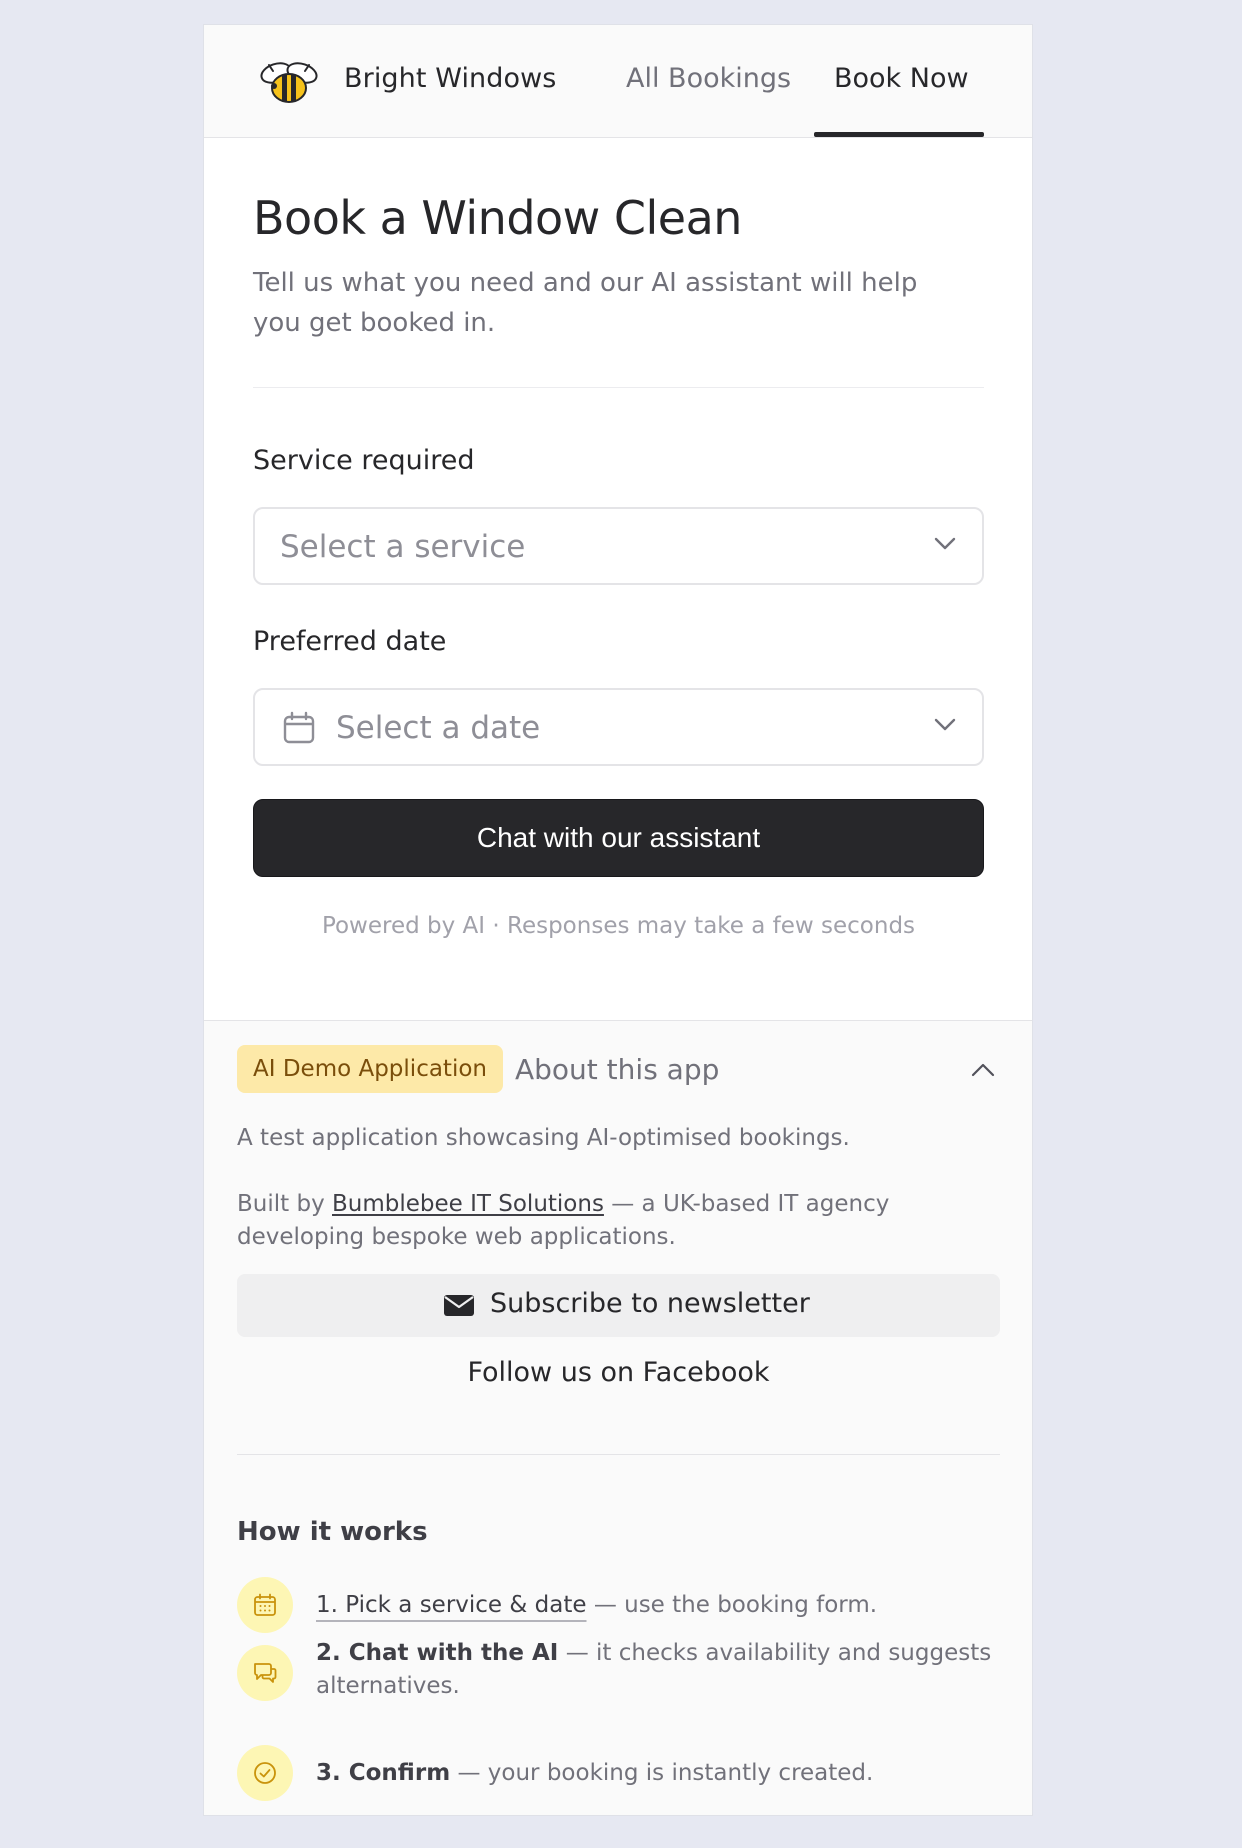 The height and width of the screenshot is (1848, 1242). Describe the element at coordinates (618, 1372) in the screenshot. I see `follow-facebook-link: Follow us on Facebook` at that location.